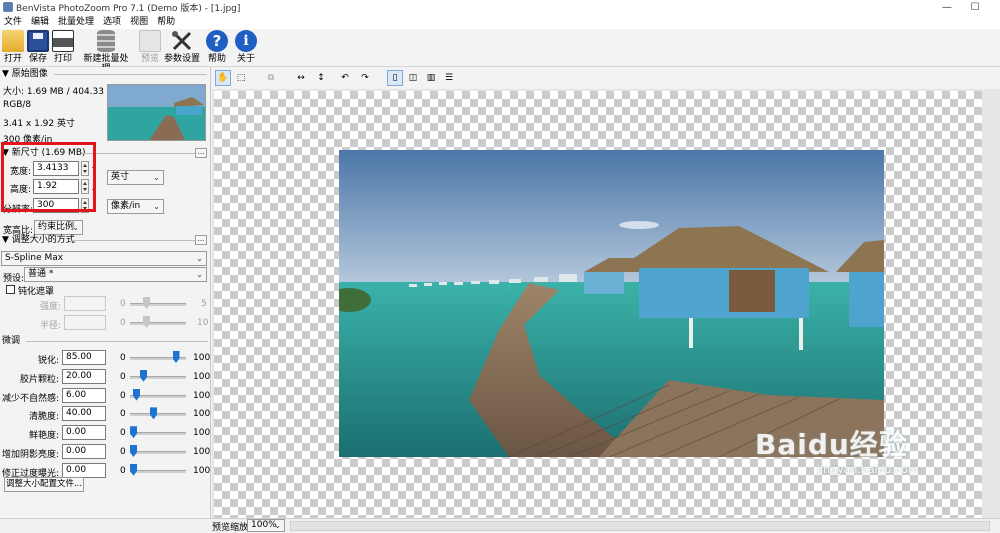 This screenshot has height=533, width=1000. What do you see at coordinates (30, 398) in the screenshot?
I see `finetune-label: 减少不自然感:` at bounding box center [30, 398].